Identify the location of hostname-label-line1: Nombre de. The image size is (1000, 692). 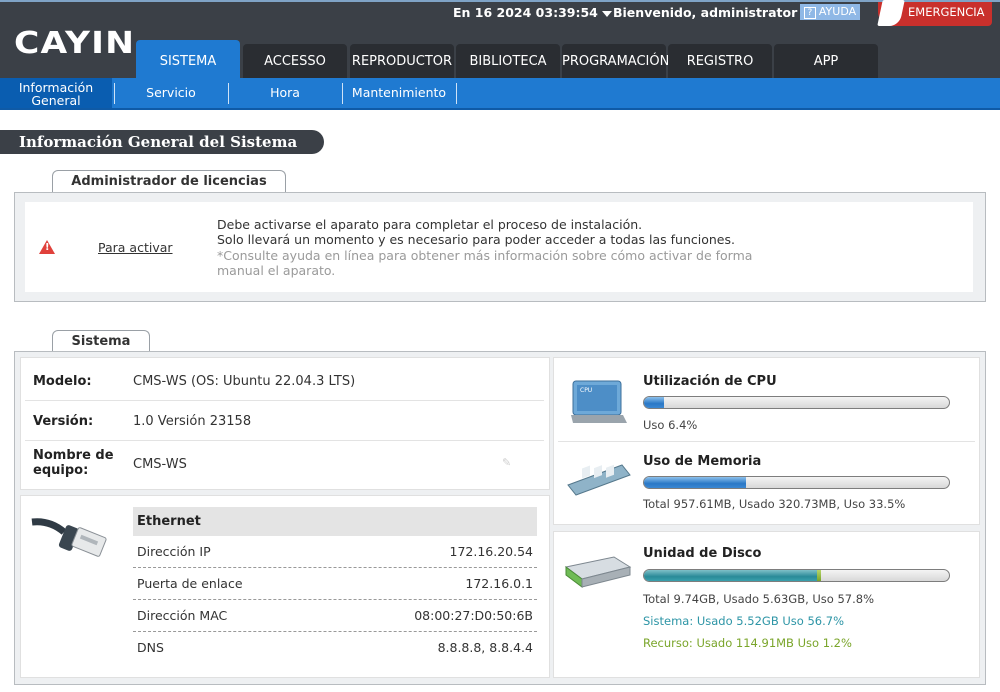
(73, 455).